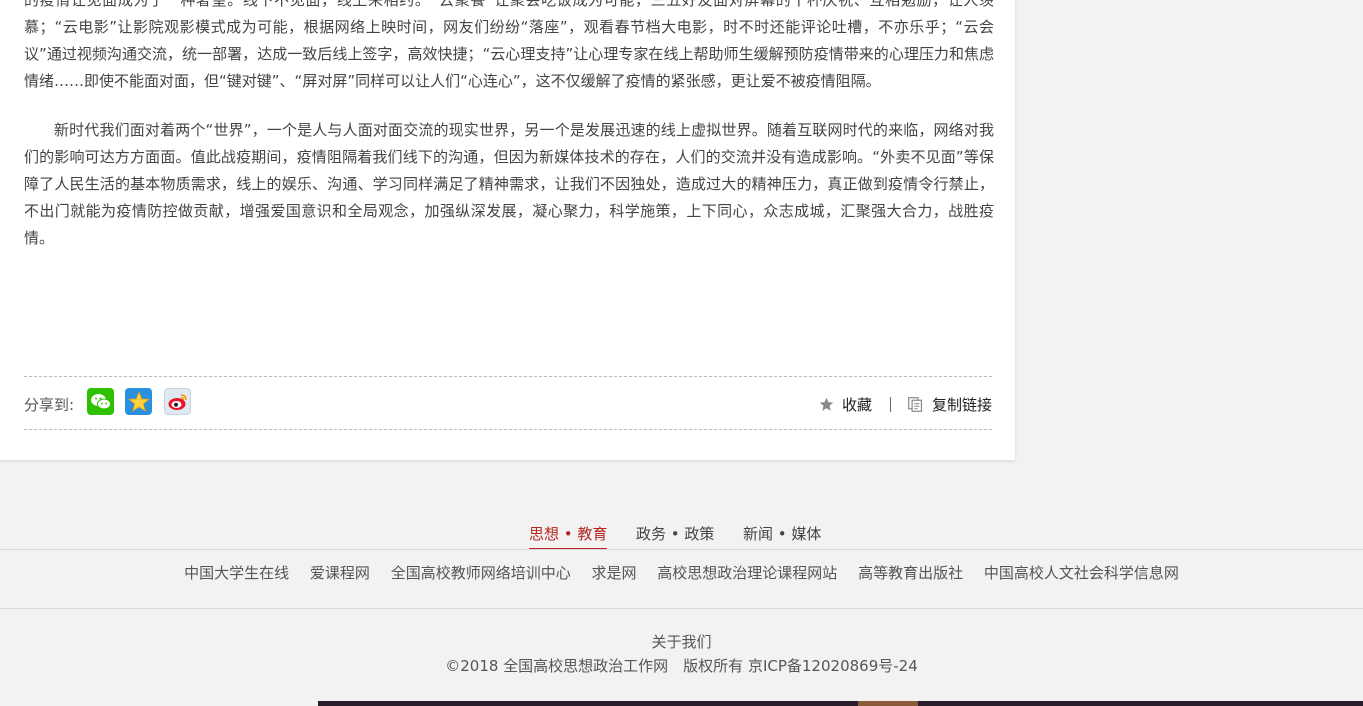 The image size is (1363, 706). I want to click on share-actions: 收藏 复制链接, so click(905, 404).